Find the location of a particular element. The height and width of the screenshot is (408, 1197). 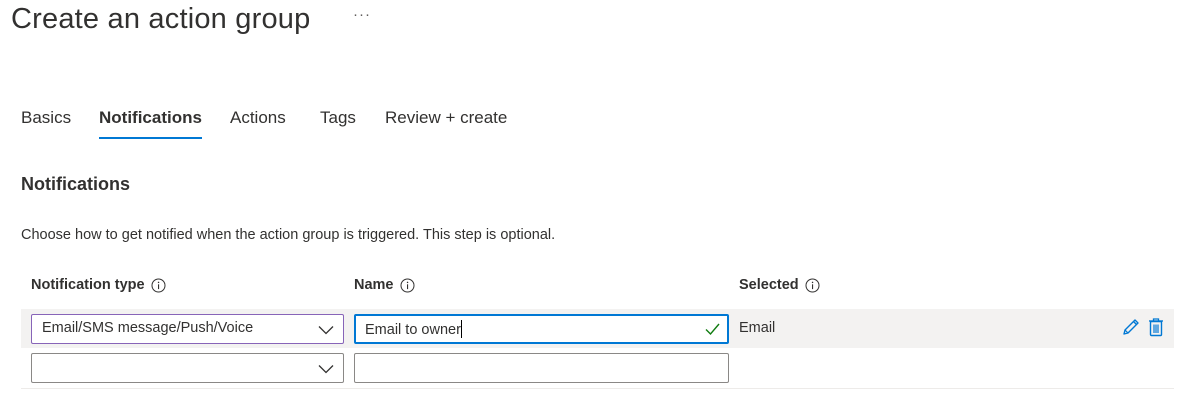

delete-icon is located at coordinates (1156, 329).